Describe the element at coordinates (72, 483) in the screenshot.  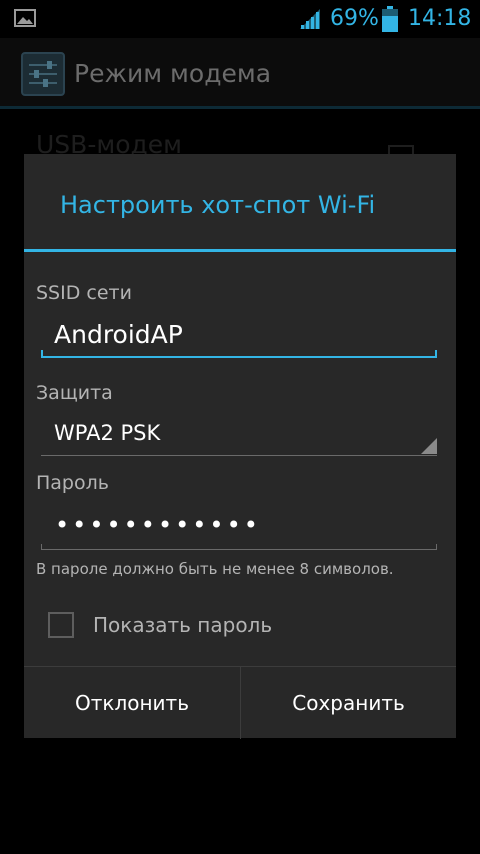
I see `password-label: Пароль` at that location.